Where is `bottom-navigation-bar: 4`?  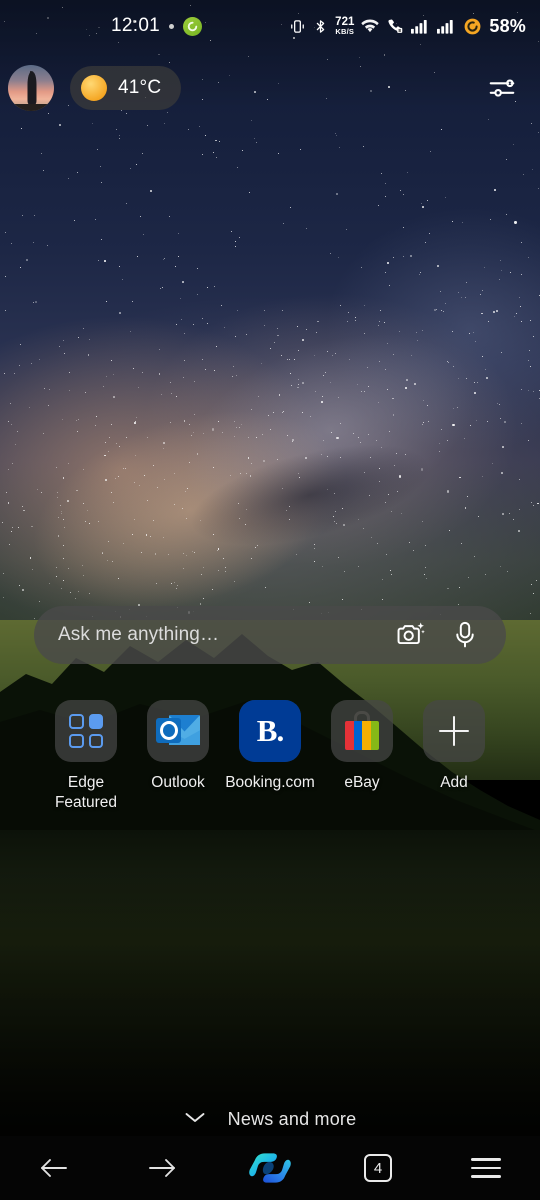 bottom-navigation-bar: 4 is located at coordinates (270, 1168).